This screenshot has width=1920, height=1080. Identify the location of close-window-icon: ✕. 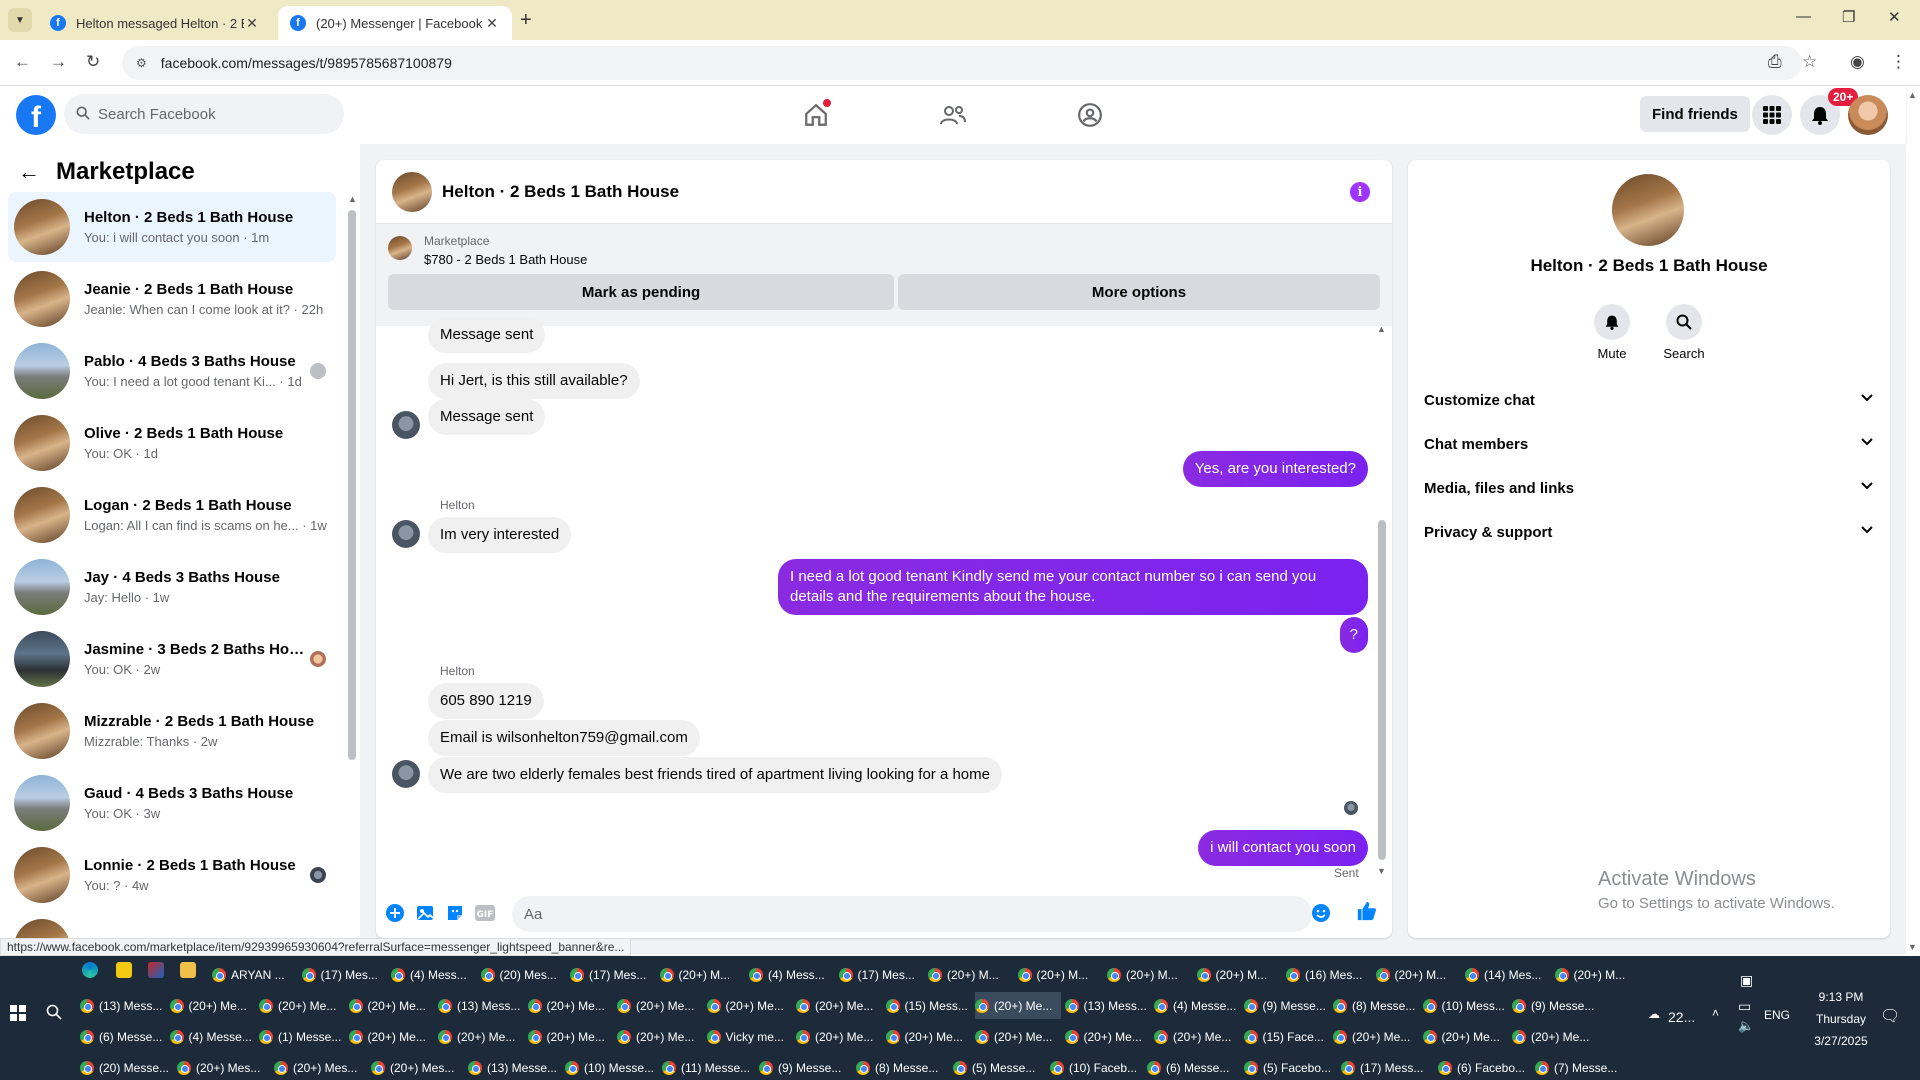
(1894, 17).